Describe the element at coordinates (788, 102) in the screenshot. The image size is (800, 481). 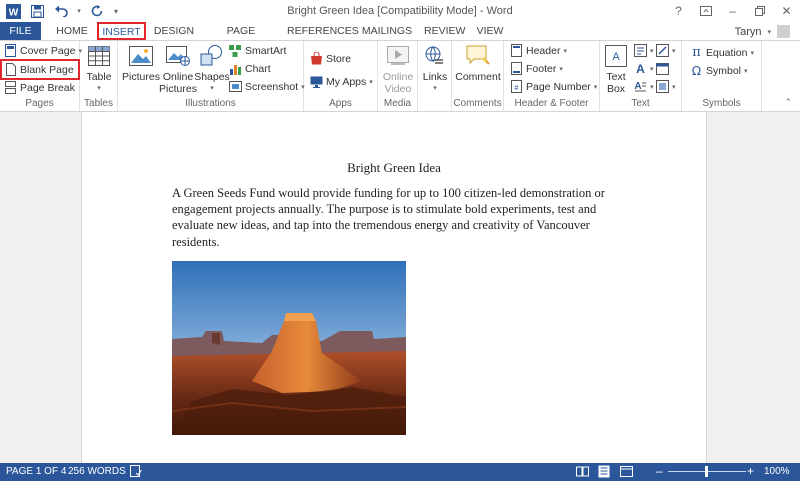
I see `collapse-ribbon-icon: ⌃` at that location.